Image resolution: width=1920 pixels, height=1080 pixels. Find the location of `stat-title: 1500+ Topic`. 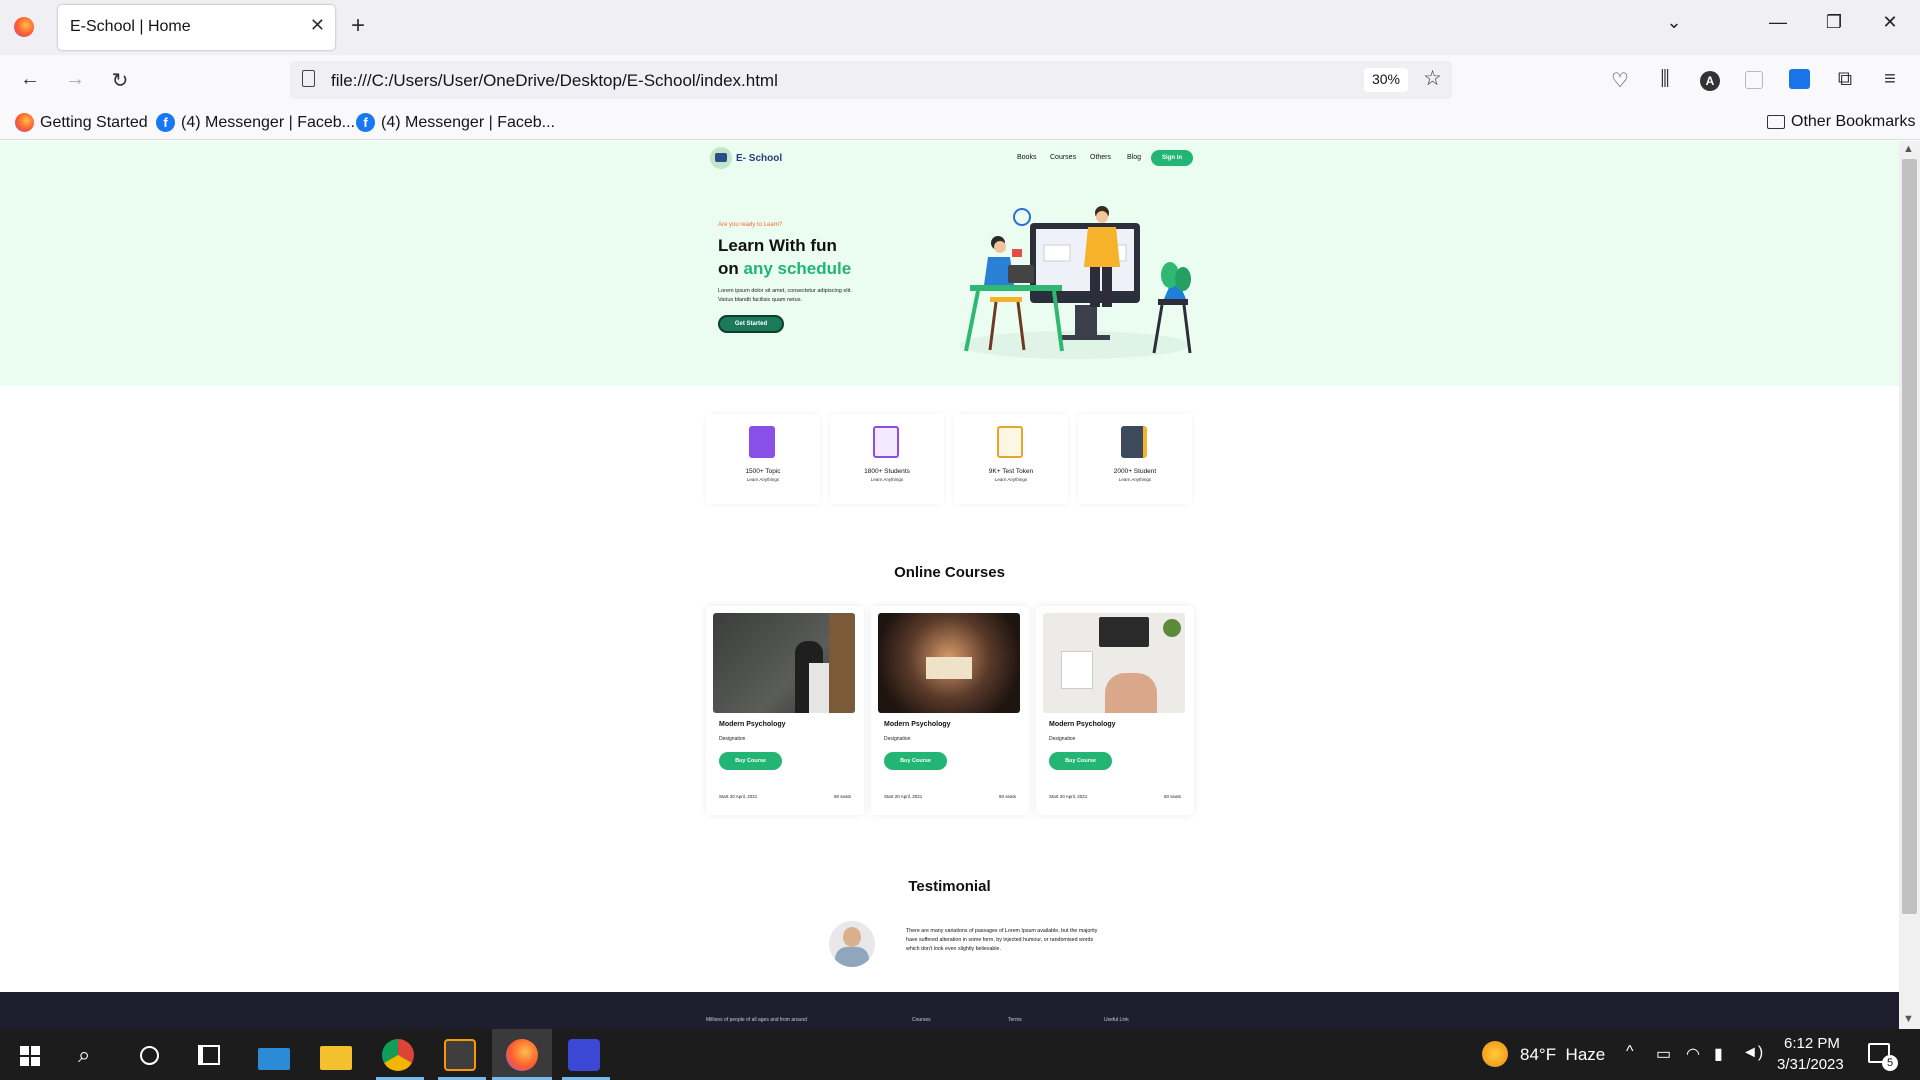

stat-title: 1500+ Topic is located at coordinates (763, 471).